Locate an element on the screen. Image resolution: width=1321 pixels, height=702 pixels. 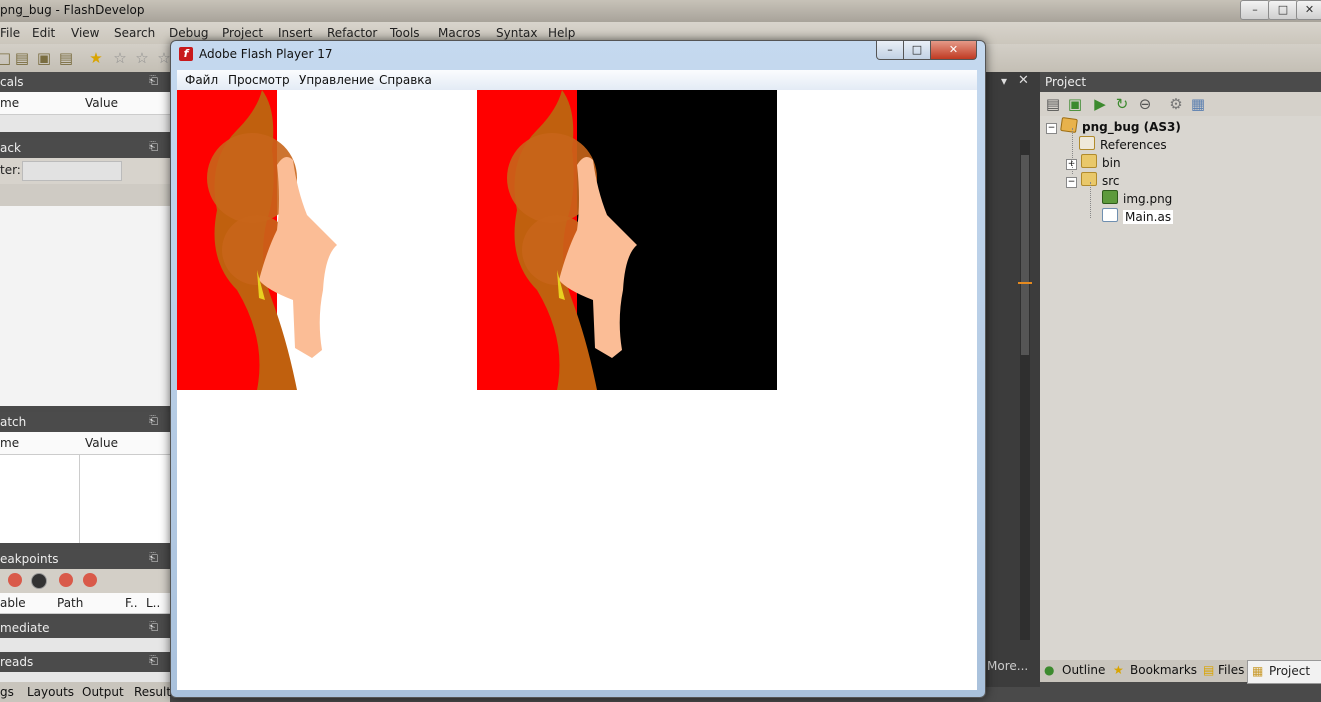
stack-header-row is located at coordinates (85, 195).